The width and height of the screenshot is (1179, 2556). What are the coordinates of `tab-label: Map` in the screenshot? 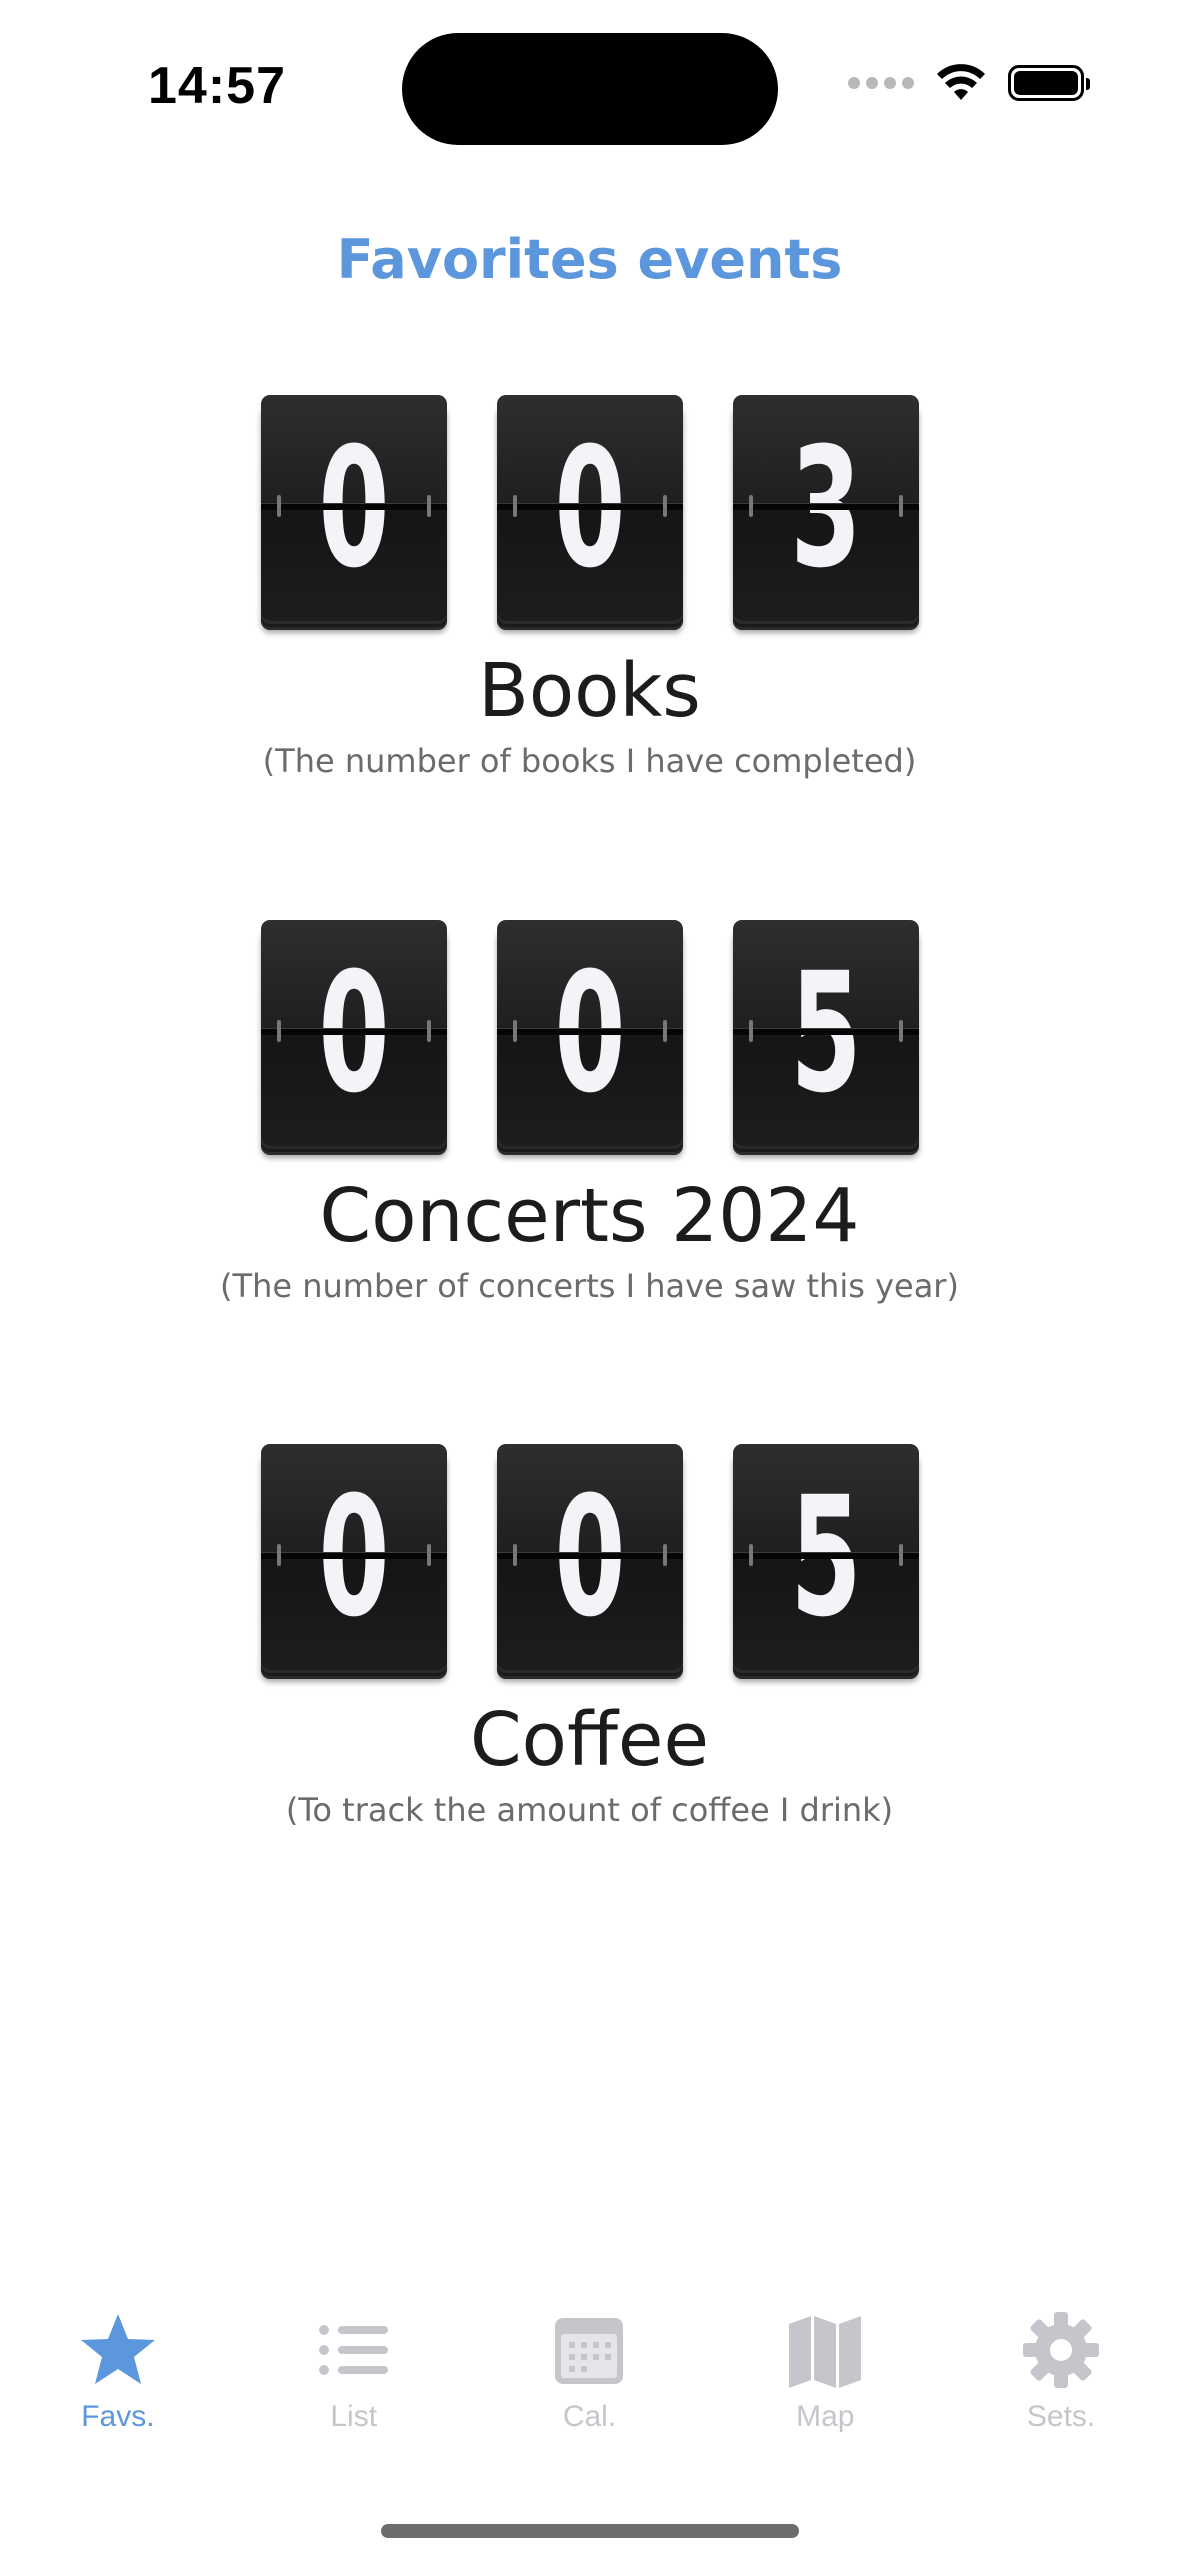 It's located at (825, 2416).